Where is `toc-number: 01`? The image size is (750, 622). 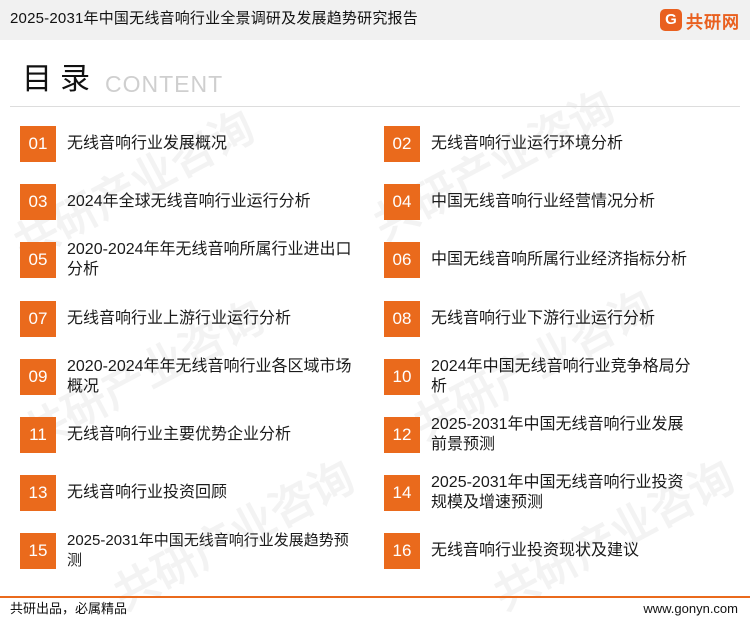 toc-number: 01 is located at coordinates (38, 144).